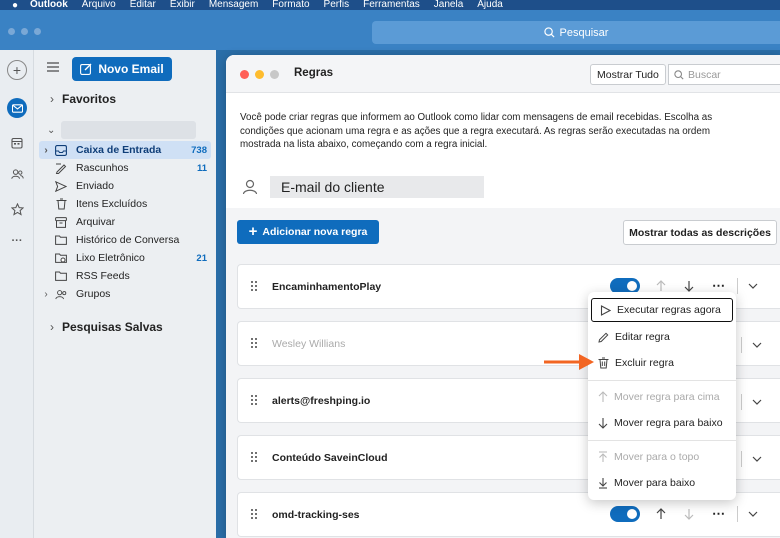 This screenshot has width=780, height=538. I want to click on menu-editar: Editar, so click(143, 5).